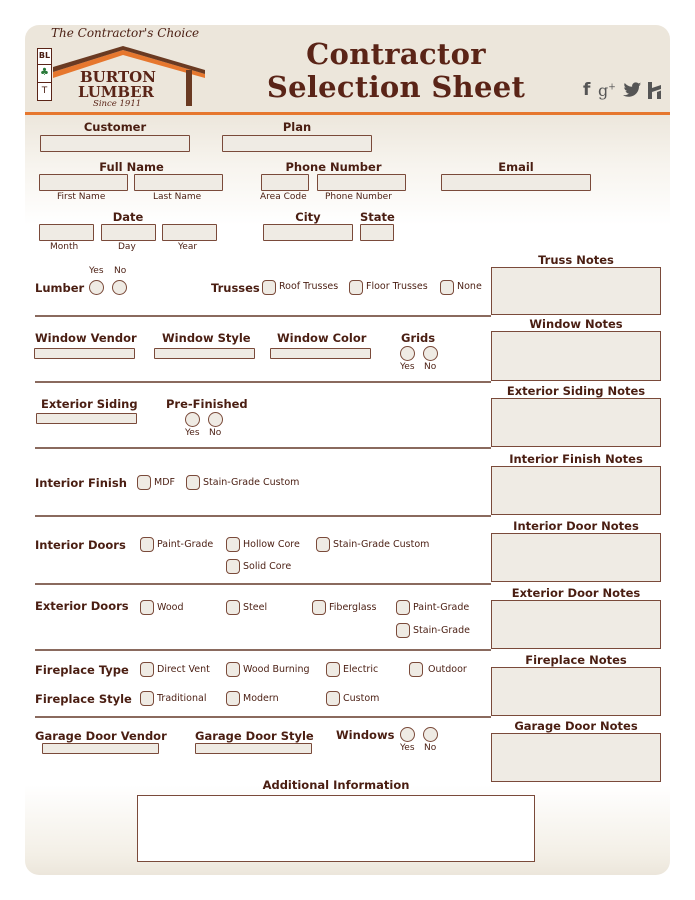 This screenshot has height=900, width=695. I want to click on customer-input, so click(115, 143).